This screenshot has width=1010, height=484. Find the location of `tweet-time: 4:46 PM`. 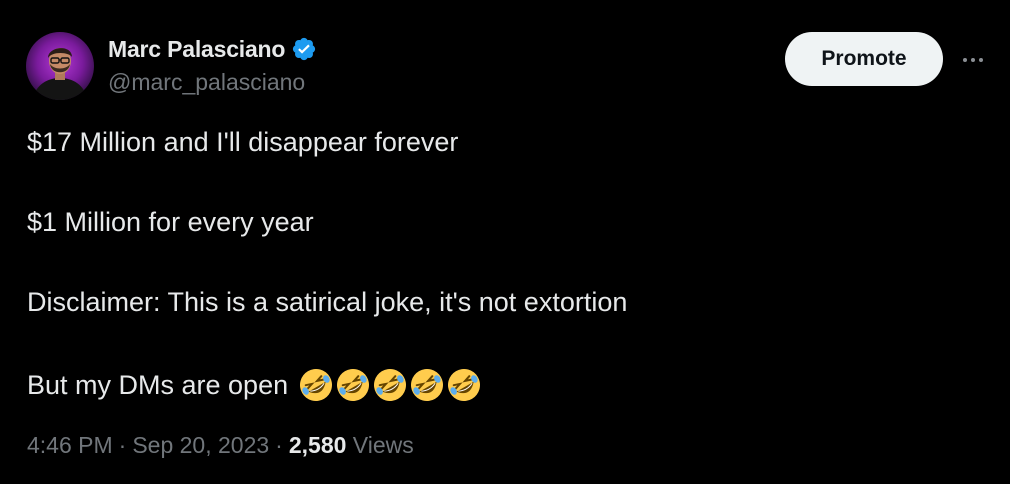

tweet-time: 4:46 PM is located at coordinates (70, 445).